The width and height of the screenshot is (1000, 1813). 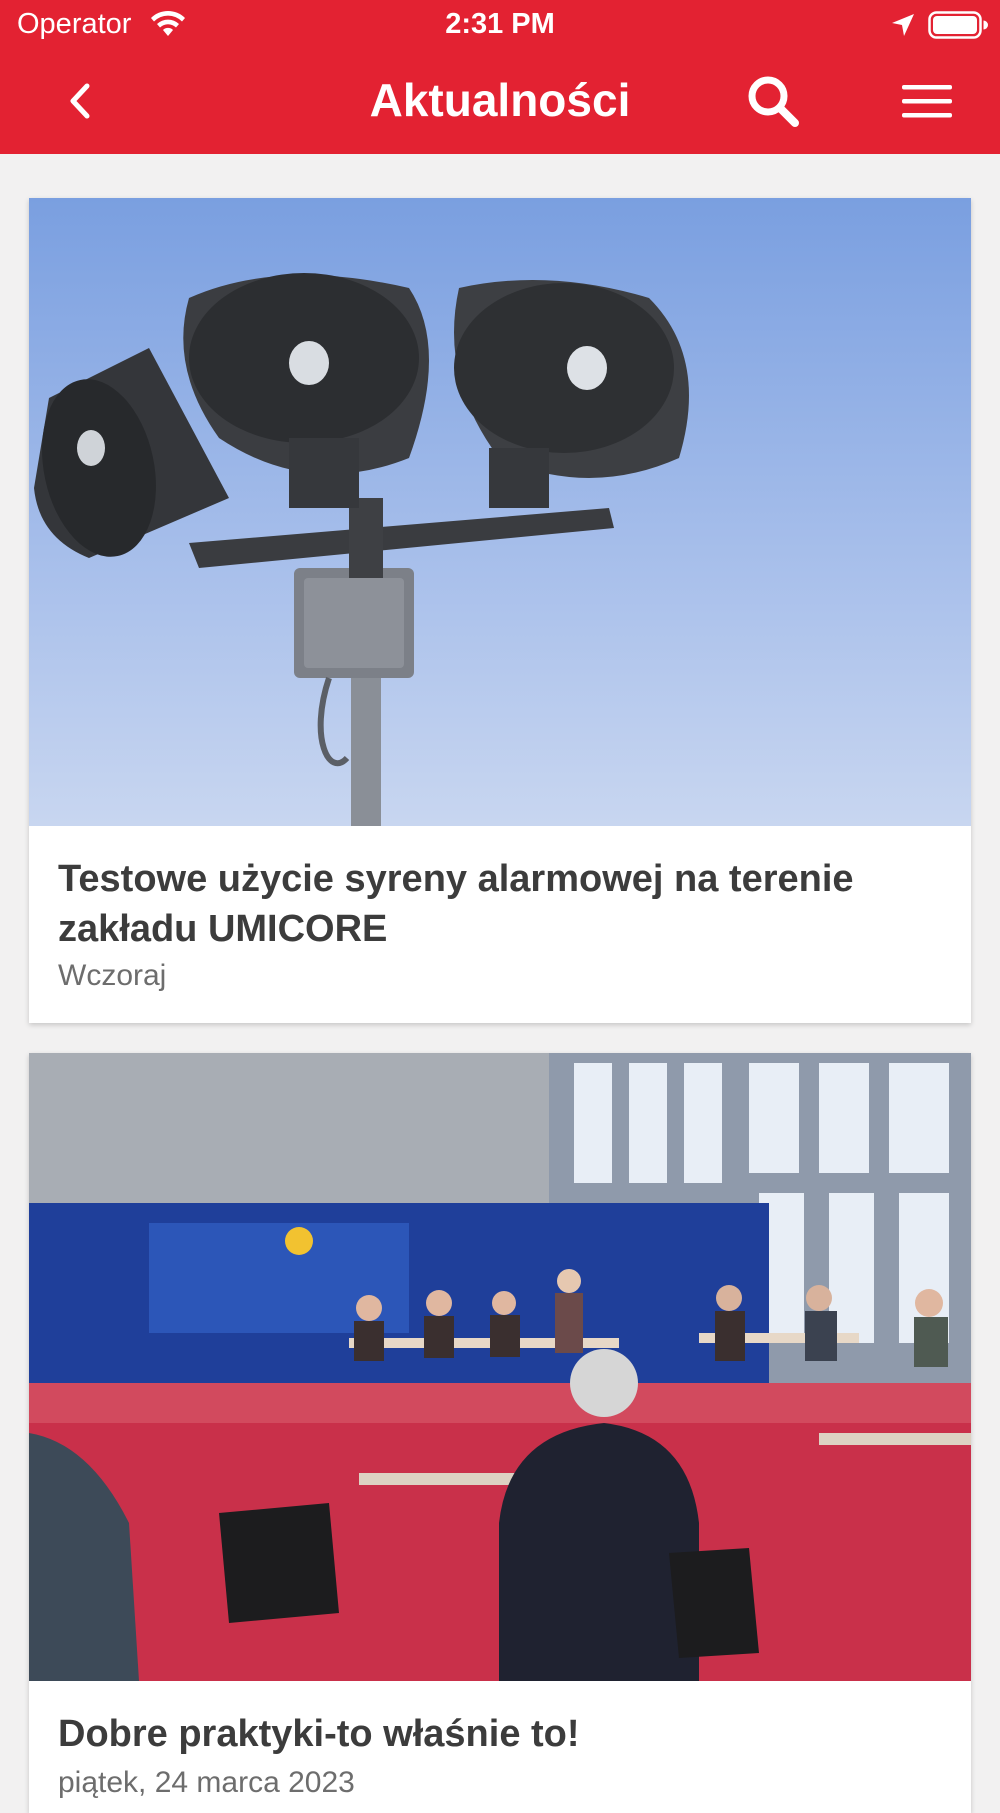 I want to click on status-bar: Operator 2:31 PM, so click(x=500, y=25).